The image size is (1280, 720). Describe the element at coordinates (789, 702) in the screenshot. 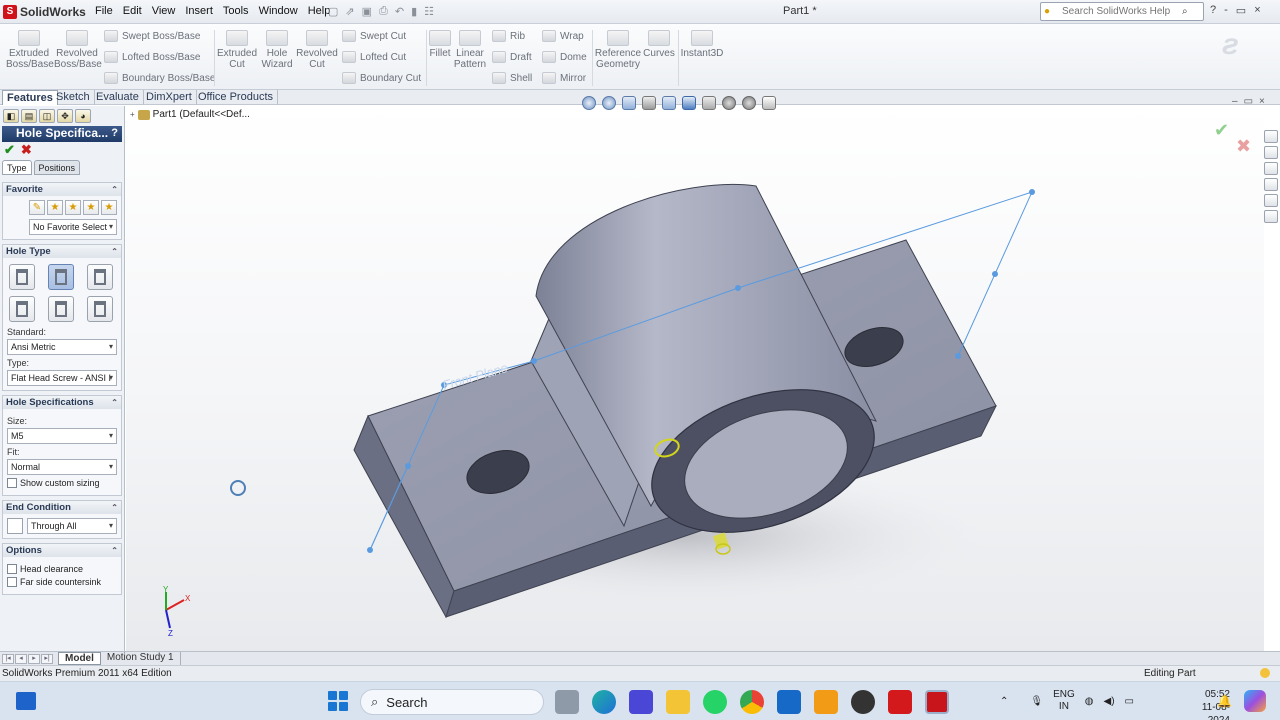

I see `store-icon` at that location.